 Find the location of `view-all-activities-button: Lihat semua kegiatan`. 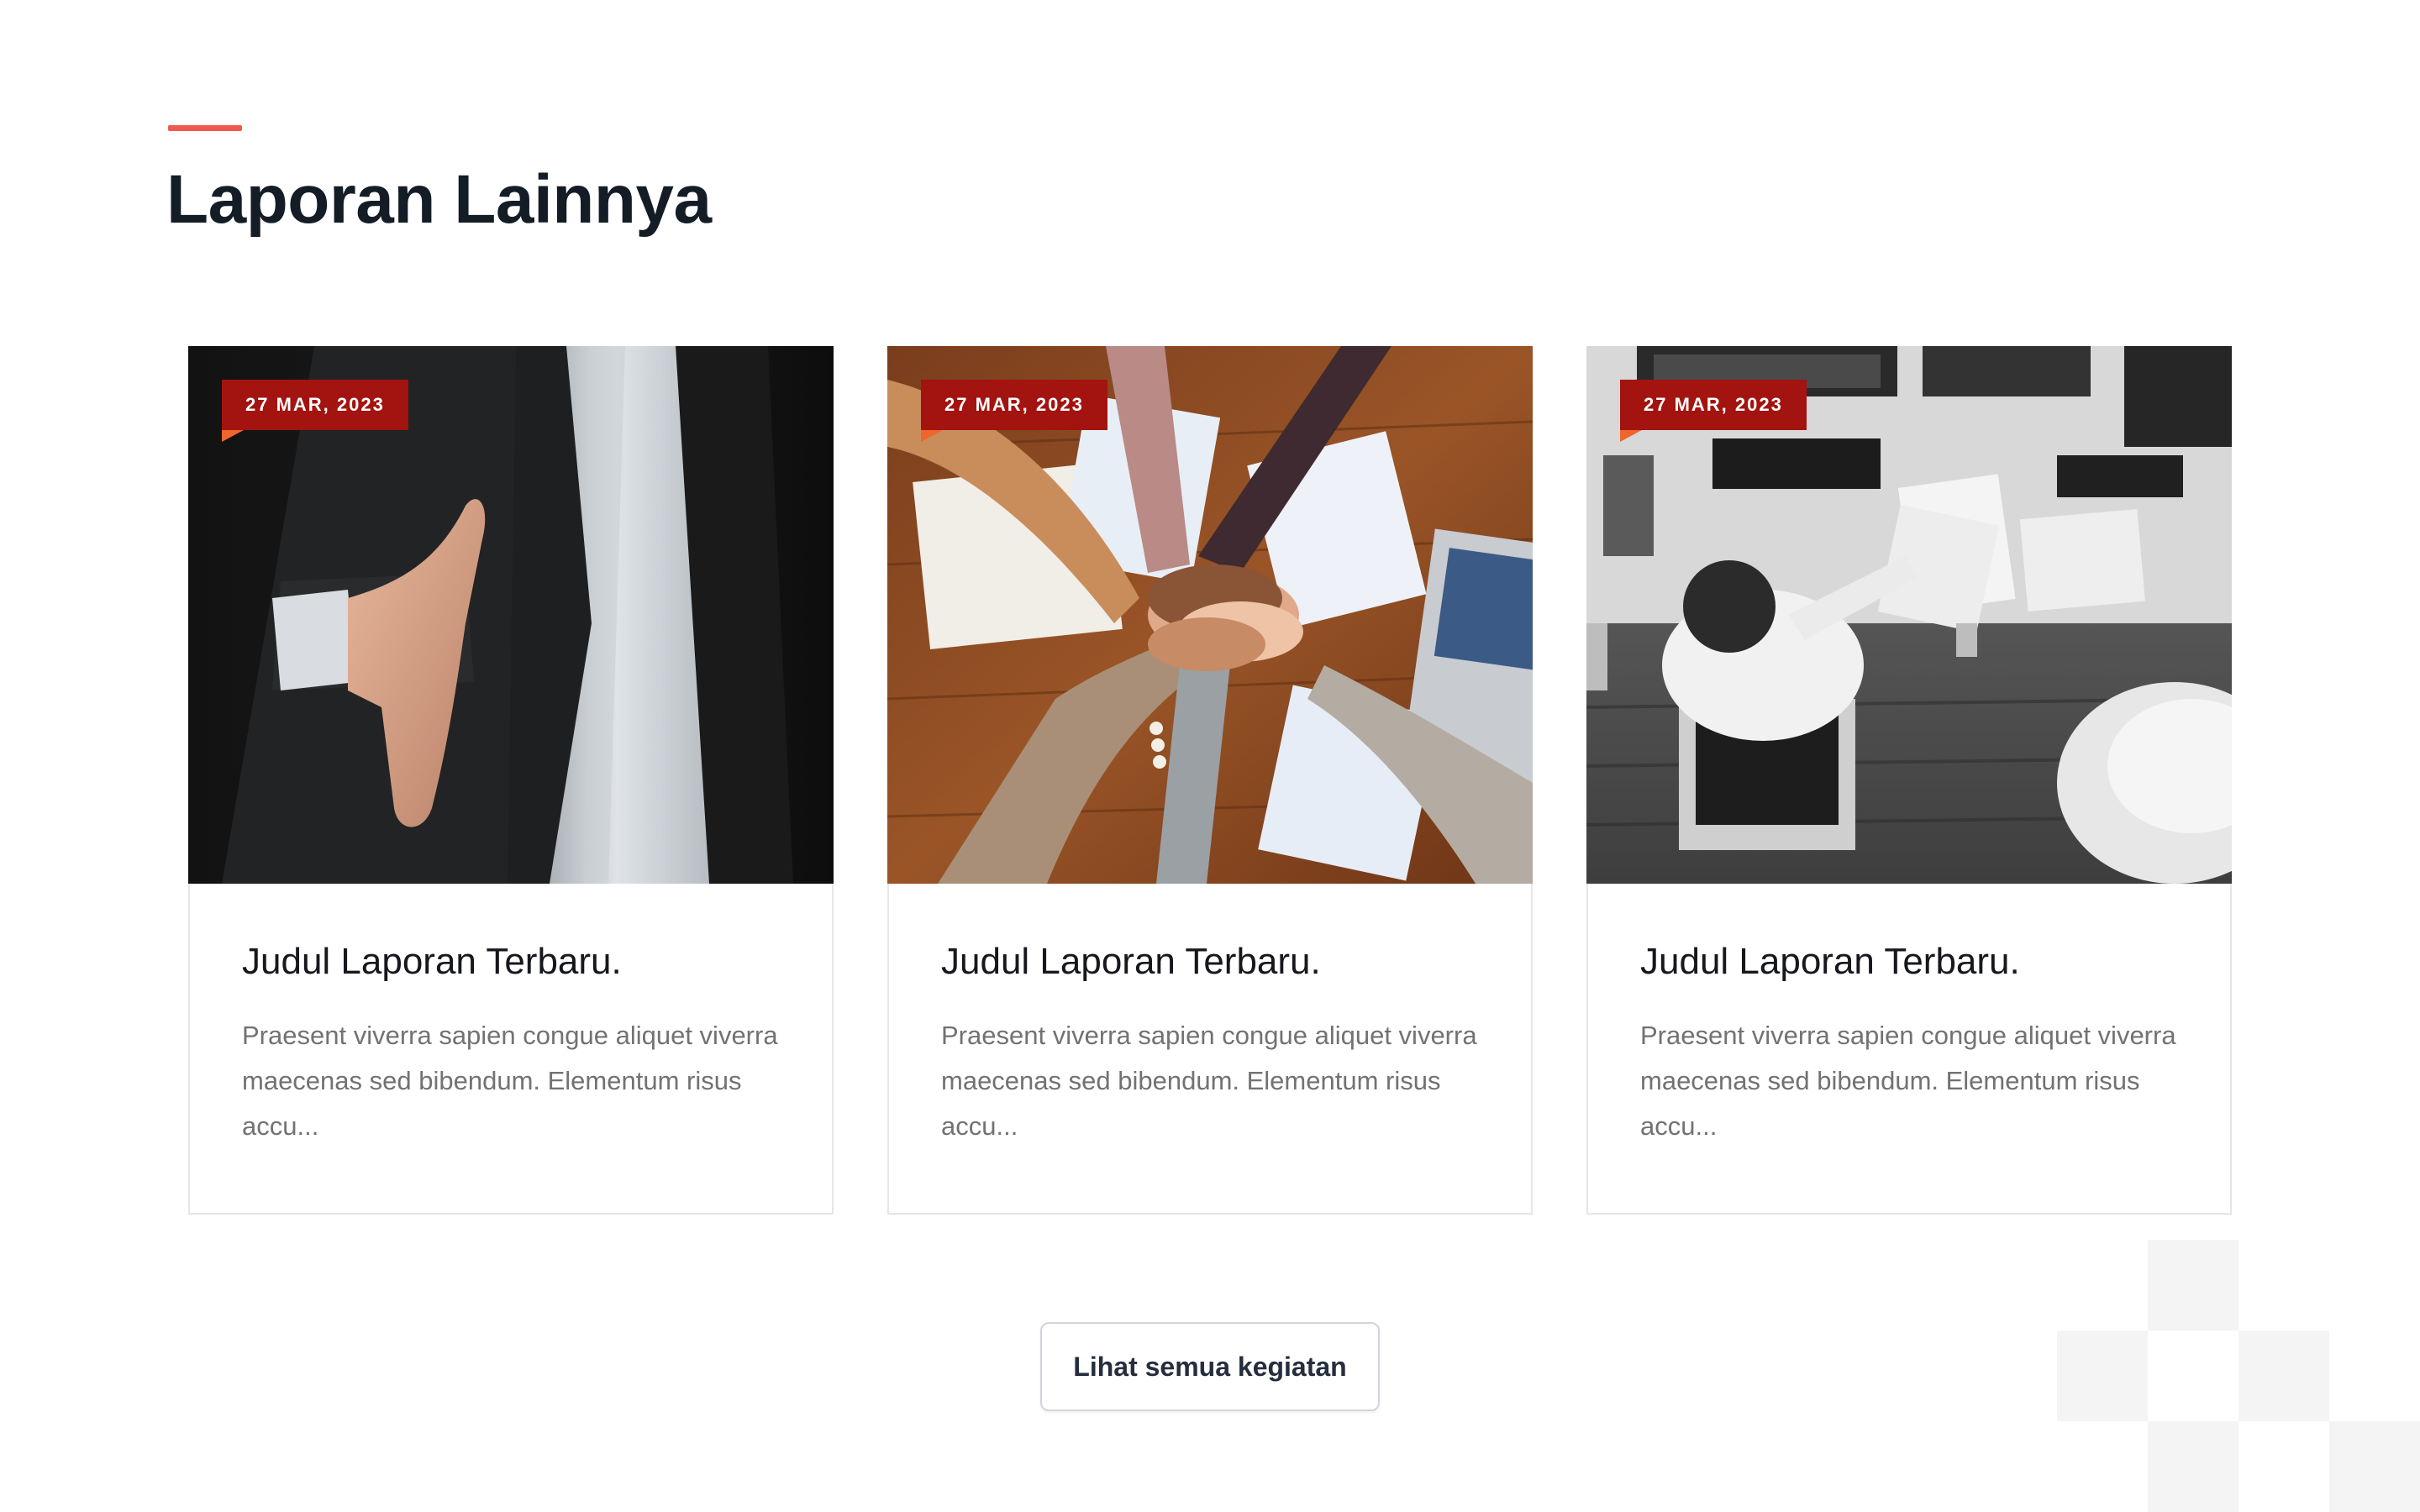

view-all-activities-button: Lihat semua kegiatan is located at coordinates (1210, 1366).